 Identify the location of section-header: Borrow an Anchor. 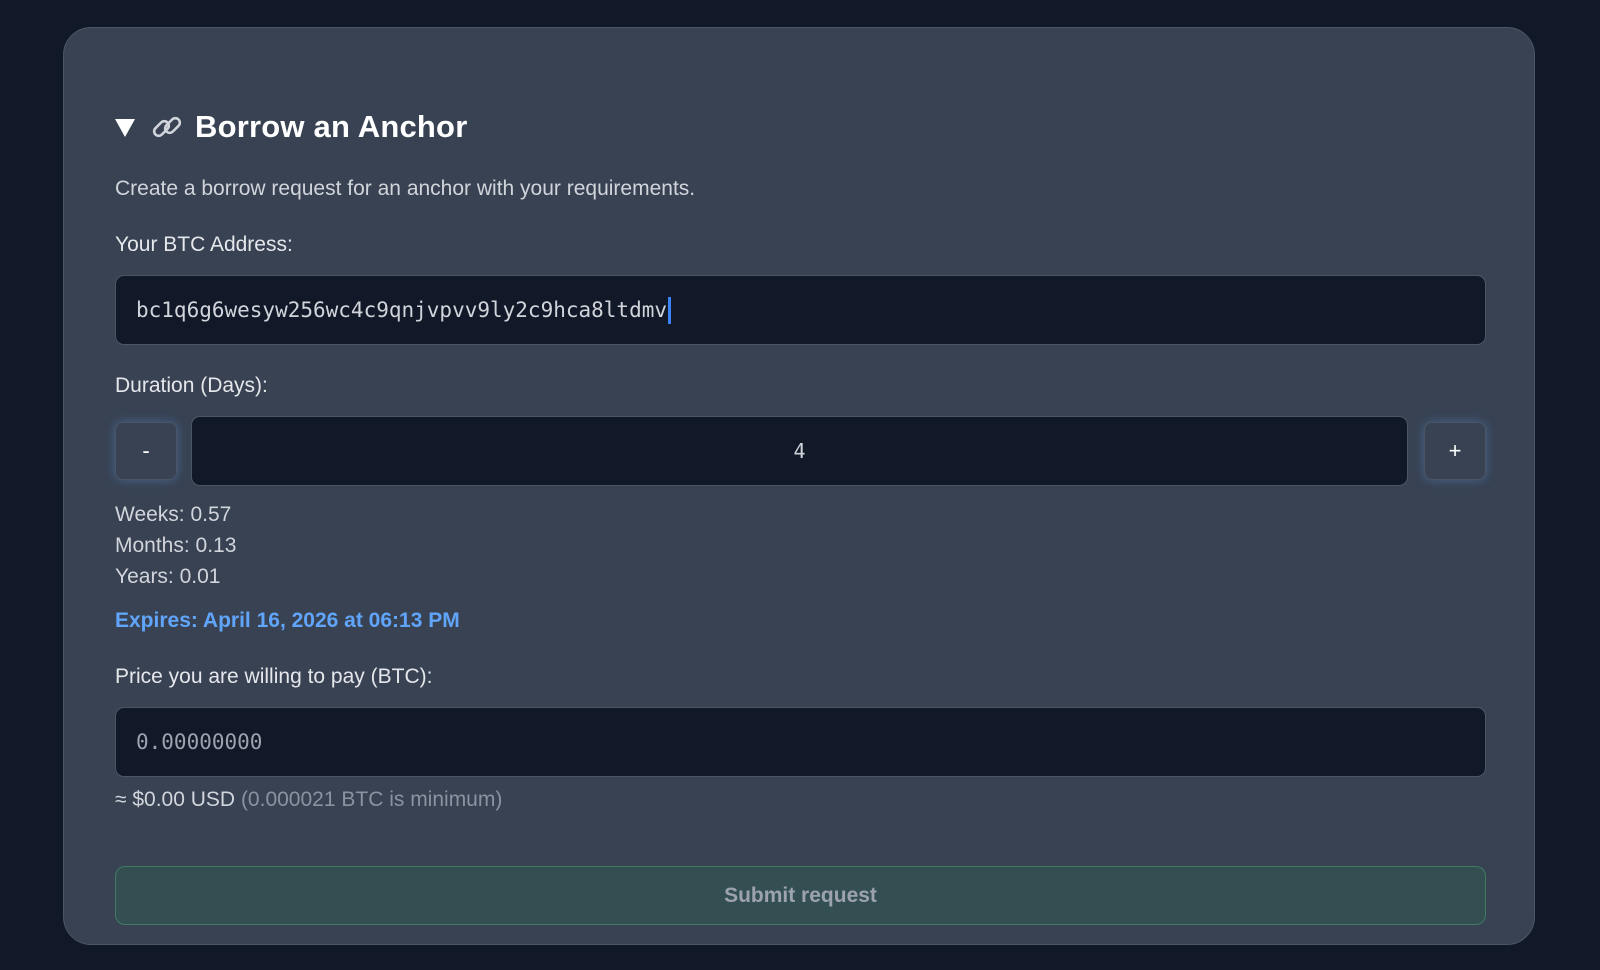
(291, 127).